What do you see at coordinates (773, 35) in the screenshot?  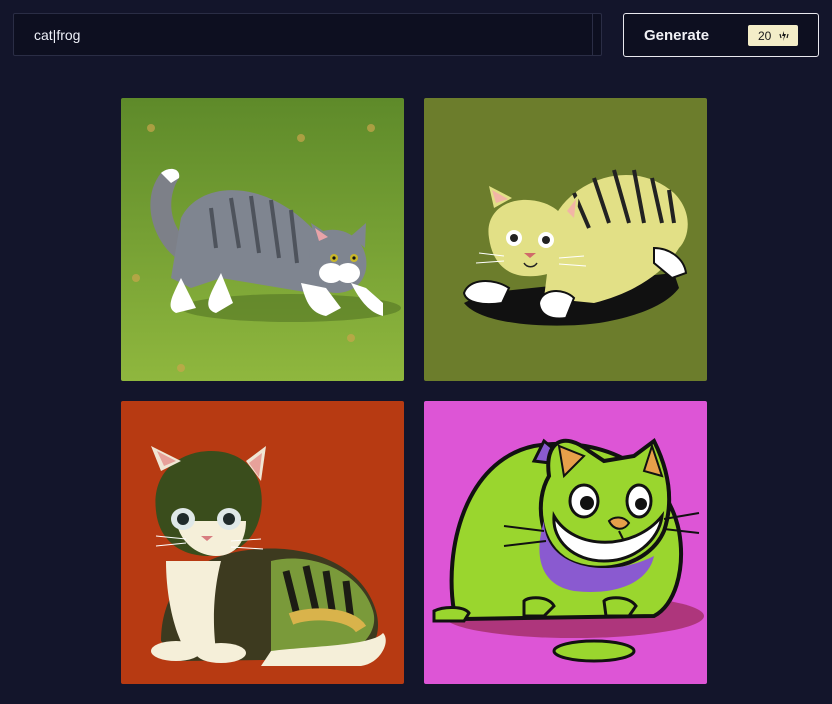 I see `credits-badge: 20` at bounding box center [773, 35].